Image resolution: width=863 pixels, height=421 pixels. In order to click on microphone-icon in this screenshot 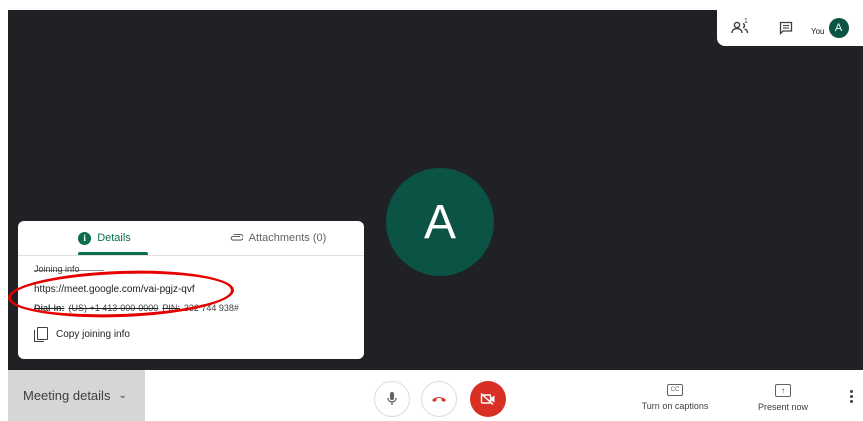, I will do `click(392, 398)`.